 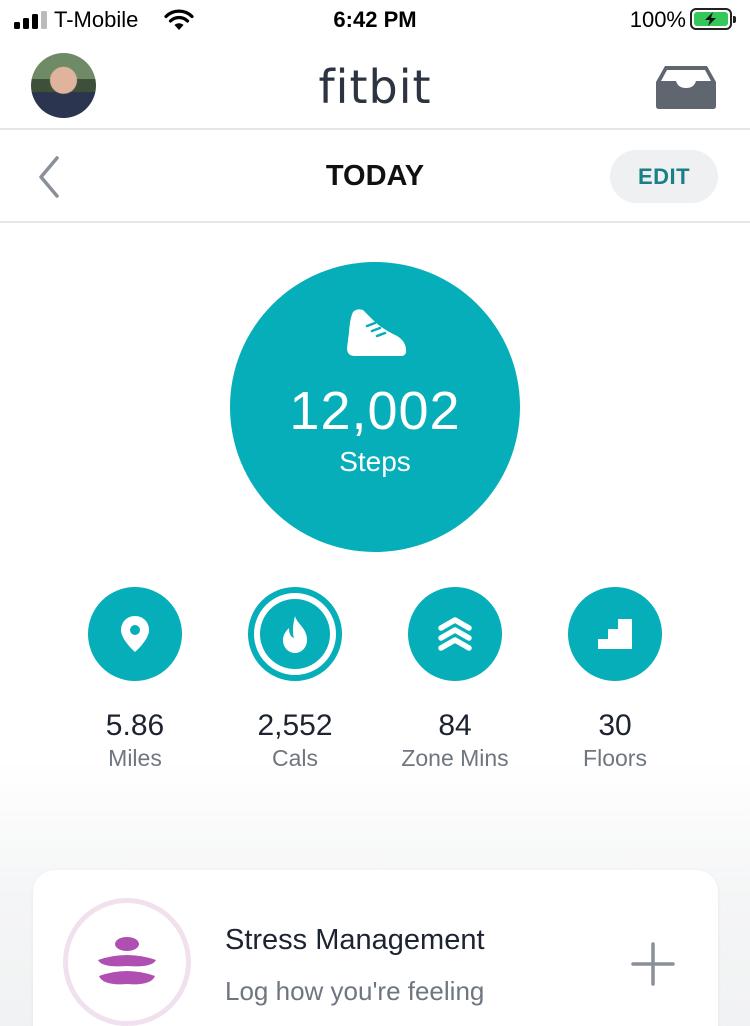 What do you see at coordinates (294, 758) in the screenshot?
I see `stat-label: Cals` at bounding box center [294, 758].